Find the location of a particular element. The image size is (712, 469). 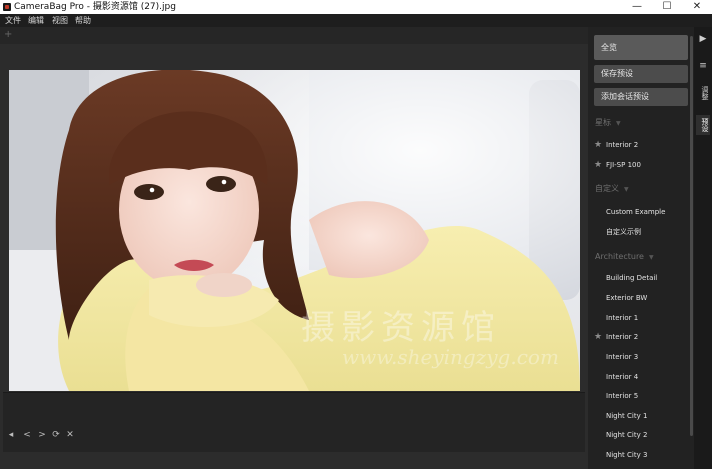

section-header-star: 星标 ▼ is located at coordinates (608, 123).